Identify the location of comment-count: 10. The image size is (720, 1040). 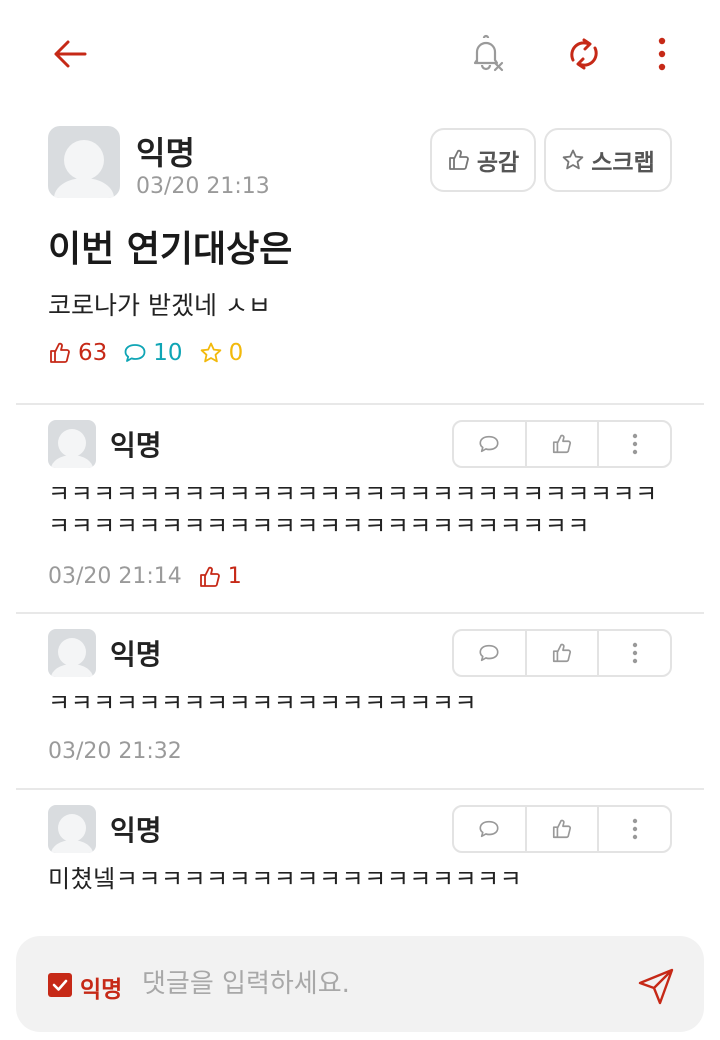
(153, 353).